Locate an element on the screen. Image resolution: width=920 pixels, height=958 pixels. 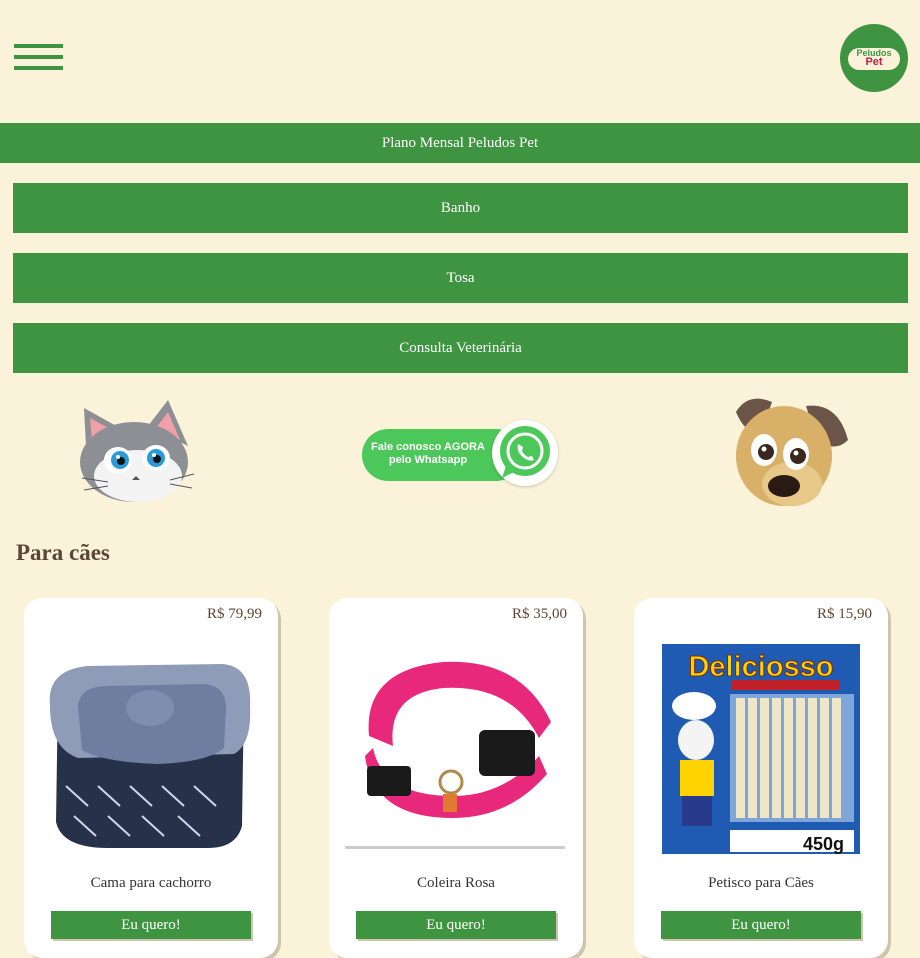
product-price: R$ 79,99 is located at coordinates (234, 614).